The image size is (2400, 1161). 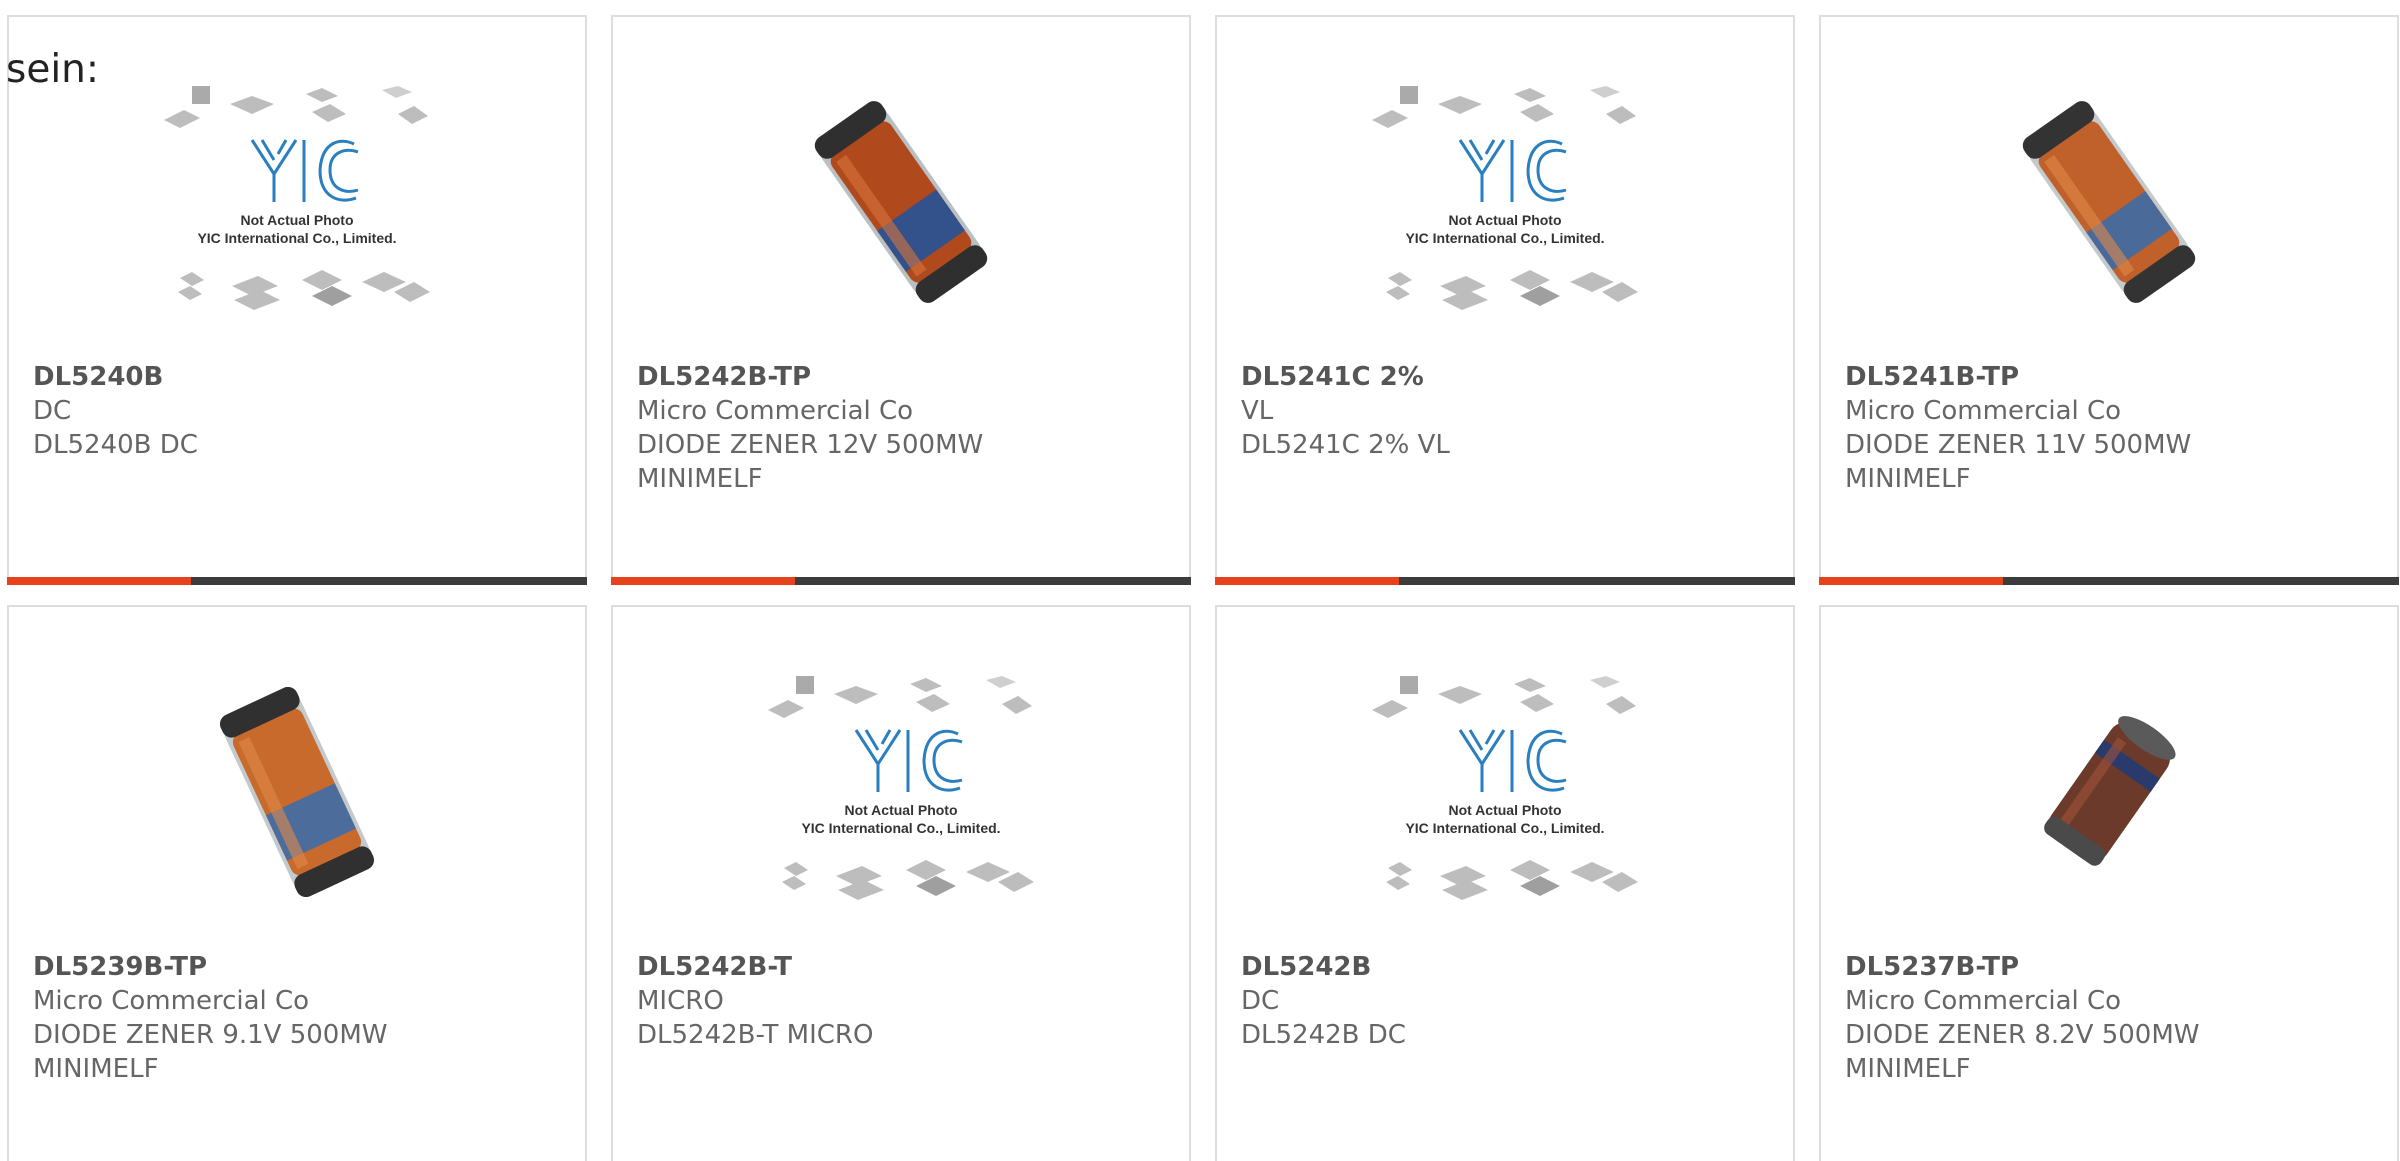 I want to click on part-number: DL5240B, so click(x=303, y=377).